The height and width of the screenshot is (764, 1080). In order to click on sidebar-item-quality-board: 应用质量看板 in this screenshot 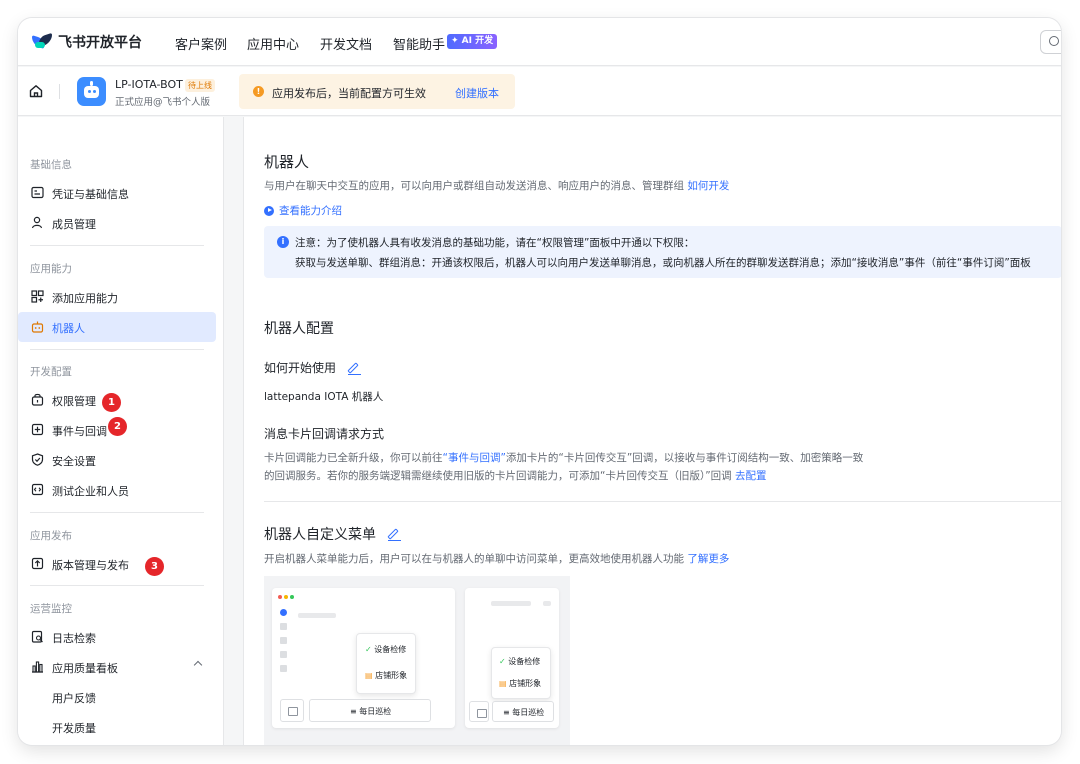, I will do `click(117, 667)`.